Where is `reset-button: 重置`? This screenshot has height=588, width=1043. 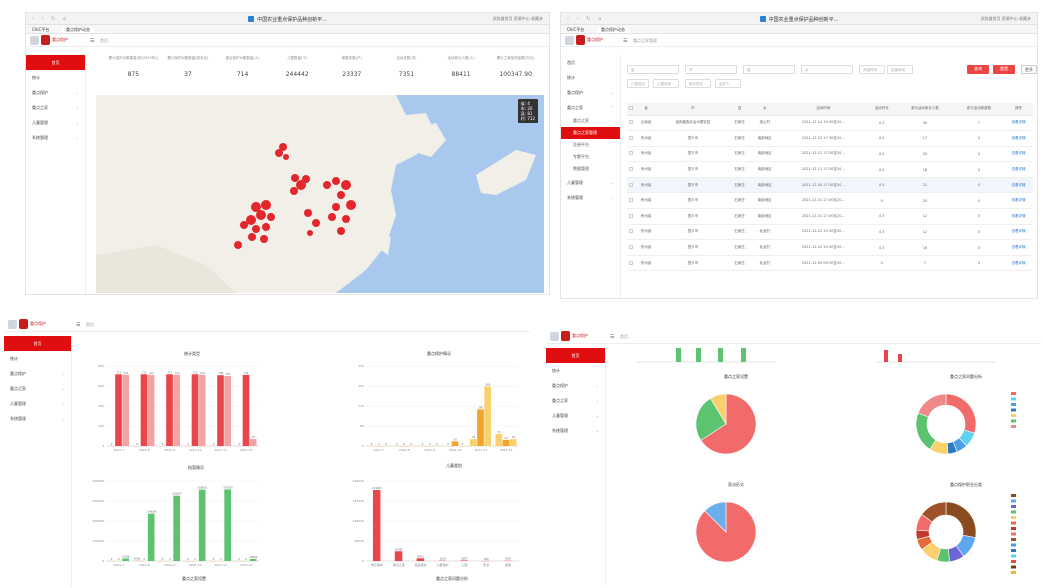 reset-button: 重置 is located at coordinates (1004, 69).